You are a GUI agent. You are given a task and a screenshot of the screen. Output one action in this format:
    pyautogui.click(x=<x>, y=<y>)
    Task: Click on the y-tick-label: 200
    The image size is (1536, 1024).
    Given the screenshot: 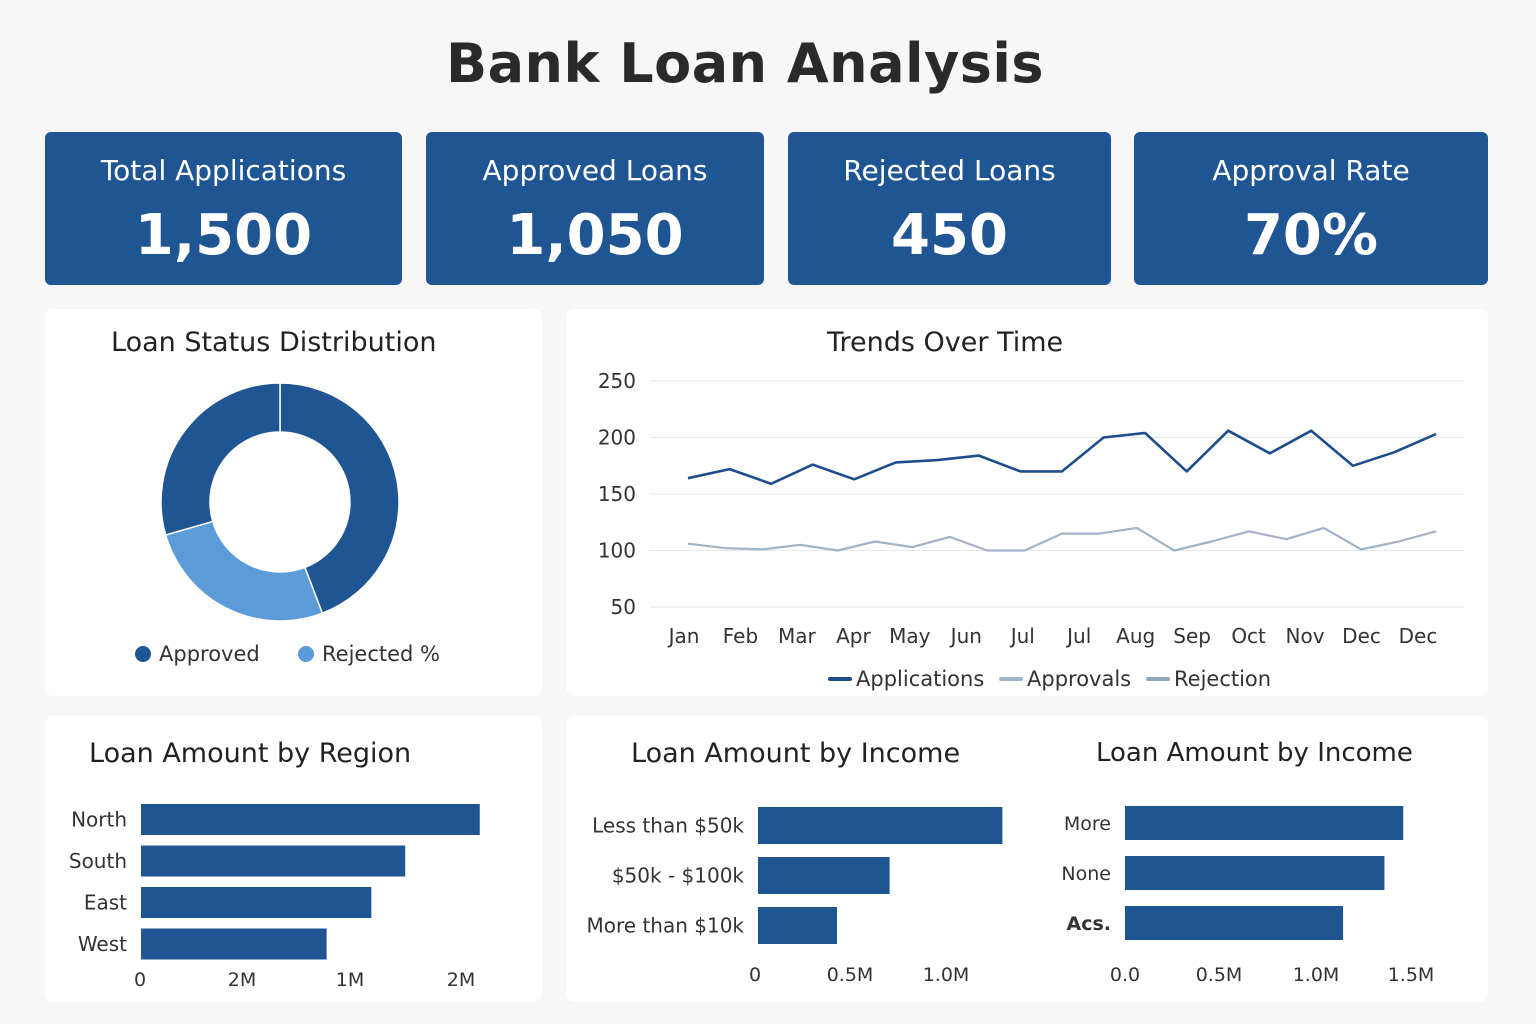 What is the action you would take?
    pyautogui.click(x=617, y=438)
    